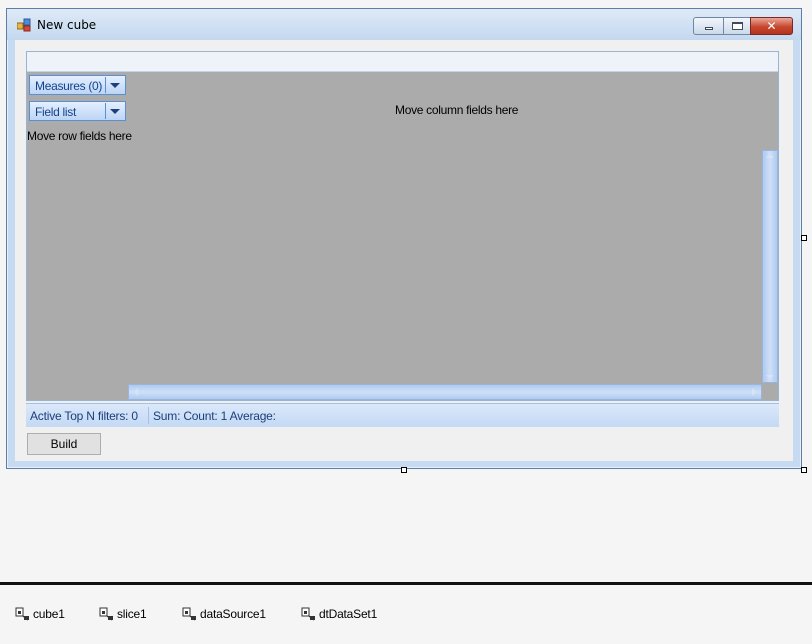 The width and height of the screenshot is (812, 644). I want to click on form-icon, so click(24, 25).